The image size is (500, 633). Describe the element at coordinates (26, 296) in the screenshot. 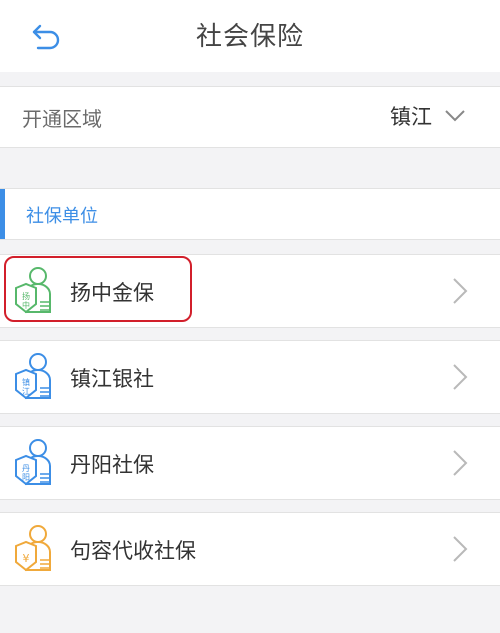

I see `svg-text: 扬` at that location.